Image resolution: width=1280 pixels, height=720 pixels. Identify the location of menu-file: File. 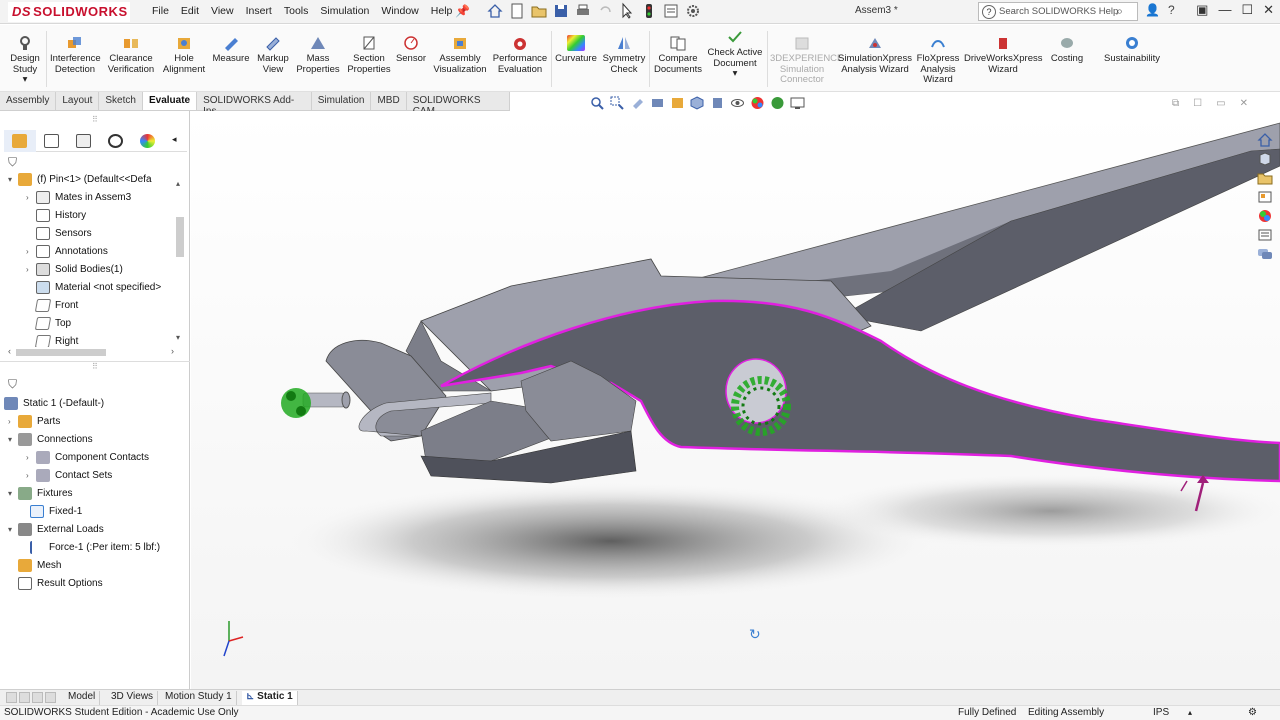
(160, 11).